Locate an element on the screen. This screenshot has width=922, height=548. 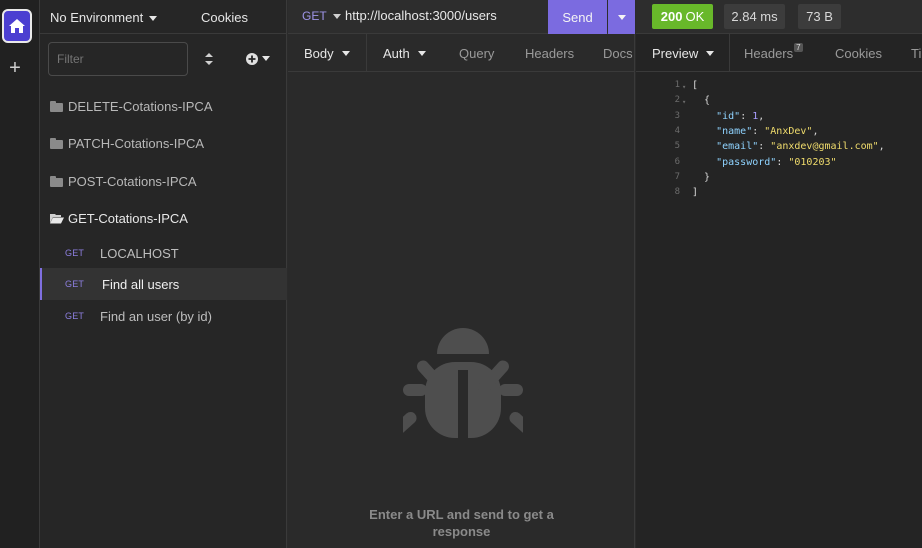
add-project-icon: + is located at coordinates (15, 68).